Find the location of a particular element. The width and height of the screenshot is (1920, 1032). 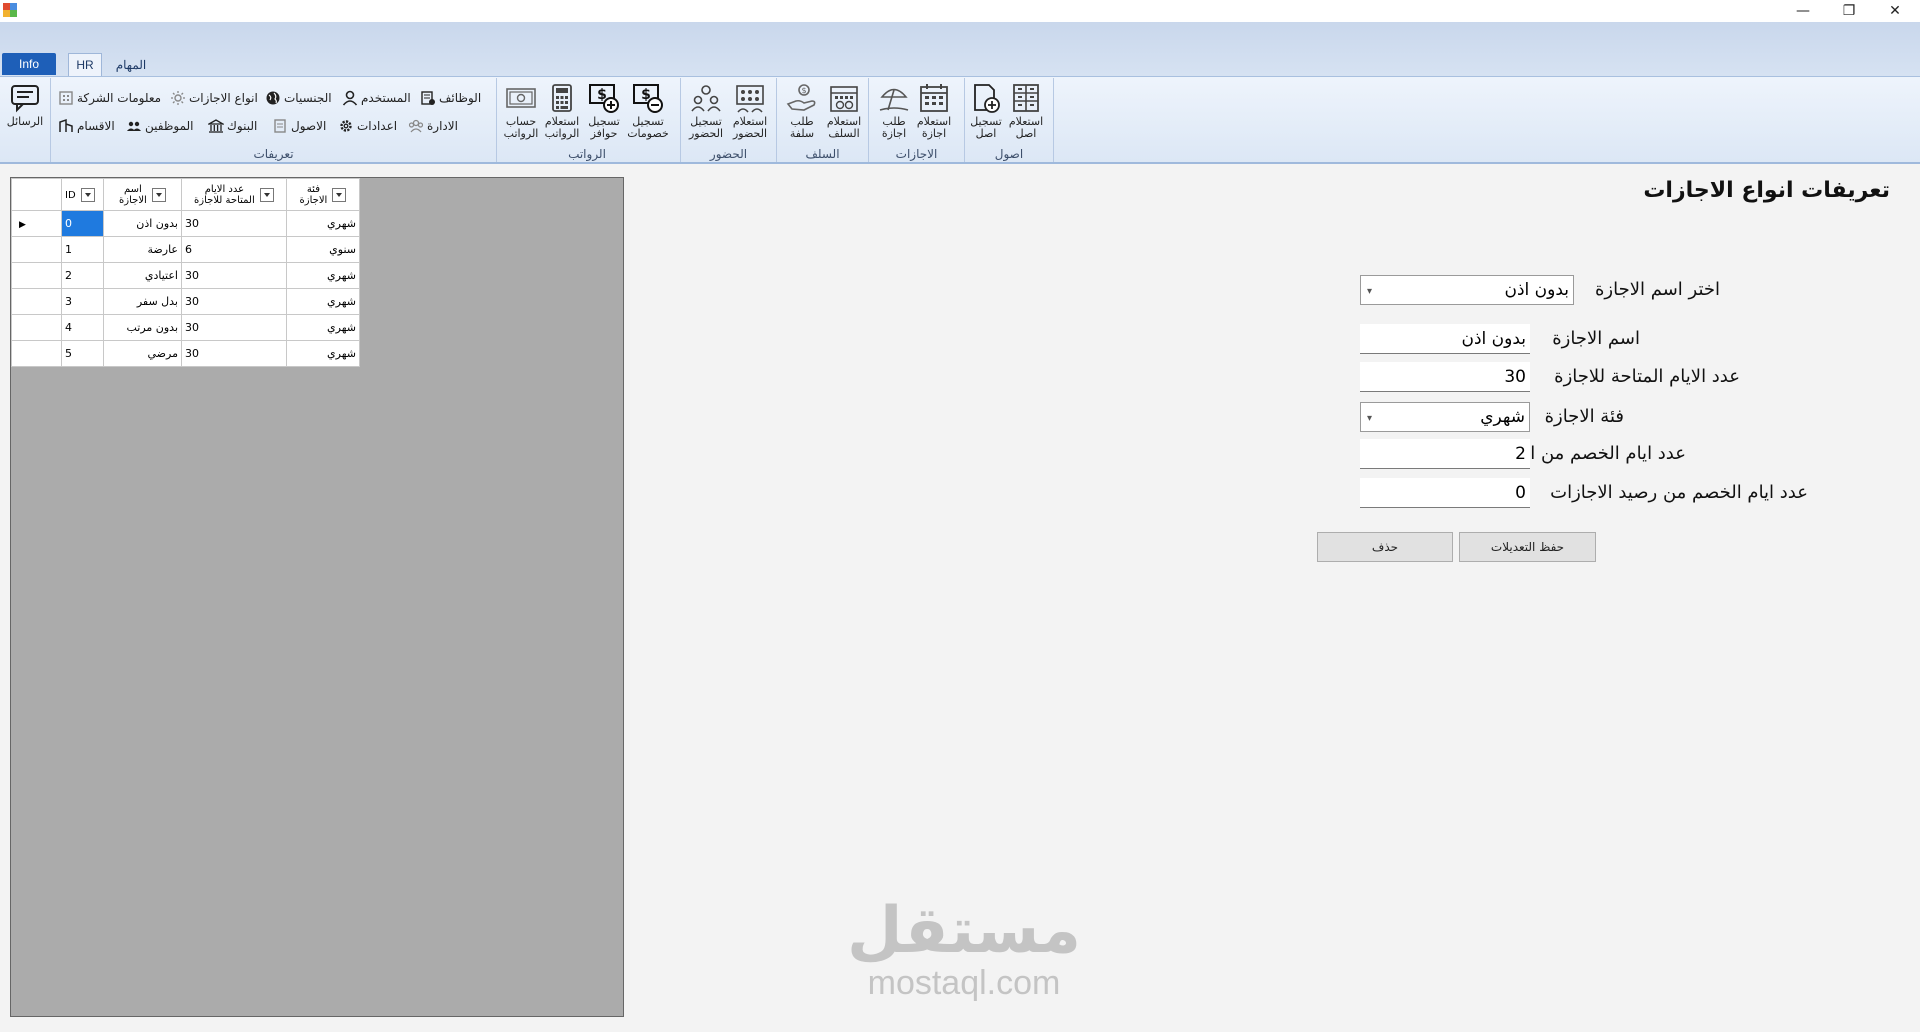

tab-hr: HR is located at coordinates (85, 64).